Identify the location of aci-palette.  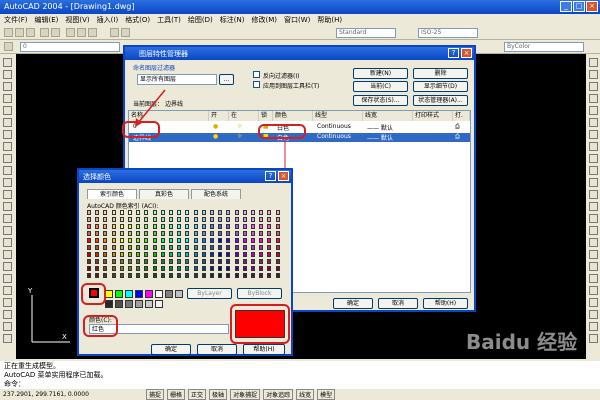
(186, 246).